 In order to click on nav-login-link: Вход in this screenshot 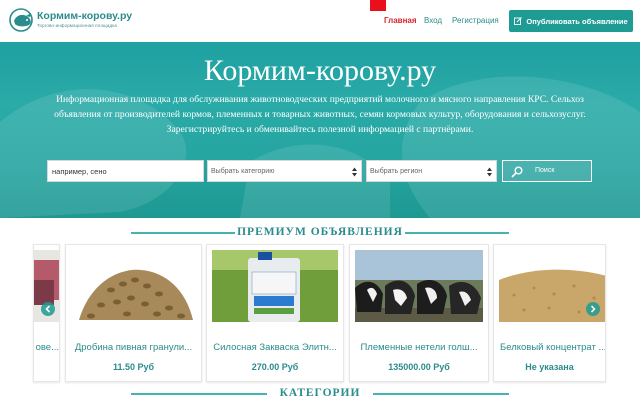, I will do `click(433, 20)`.